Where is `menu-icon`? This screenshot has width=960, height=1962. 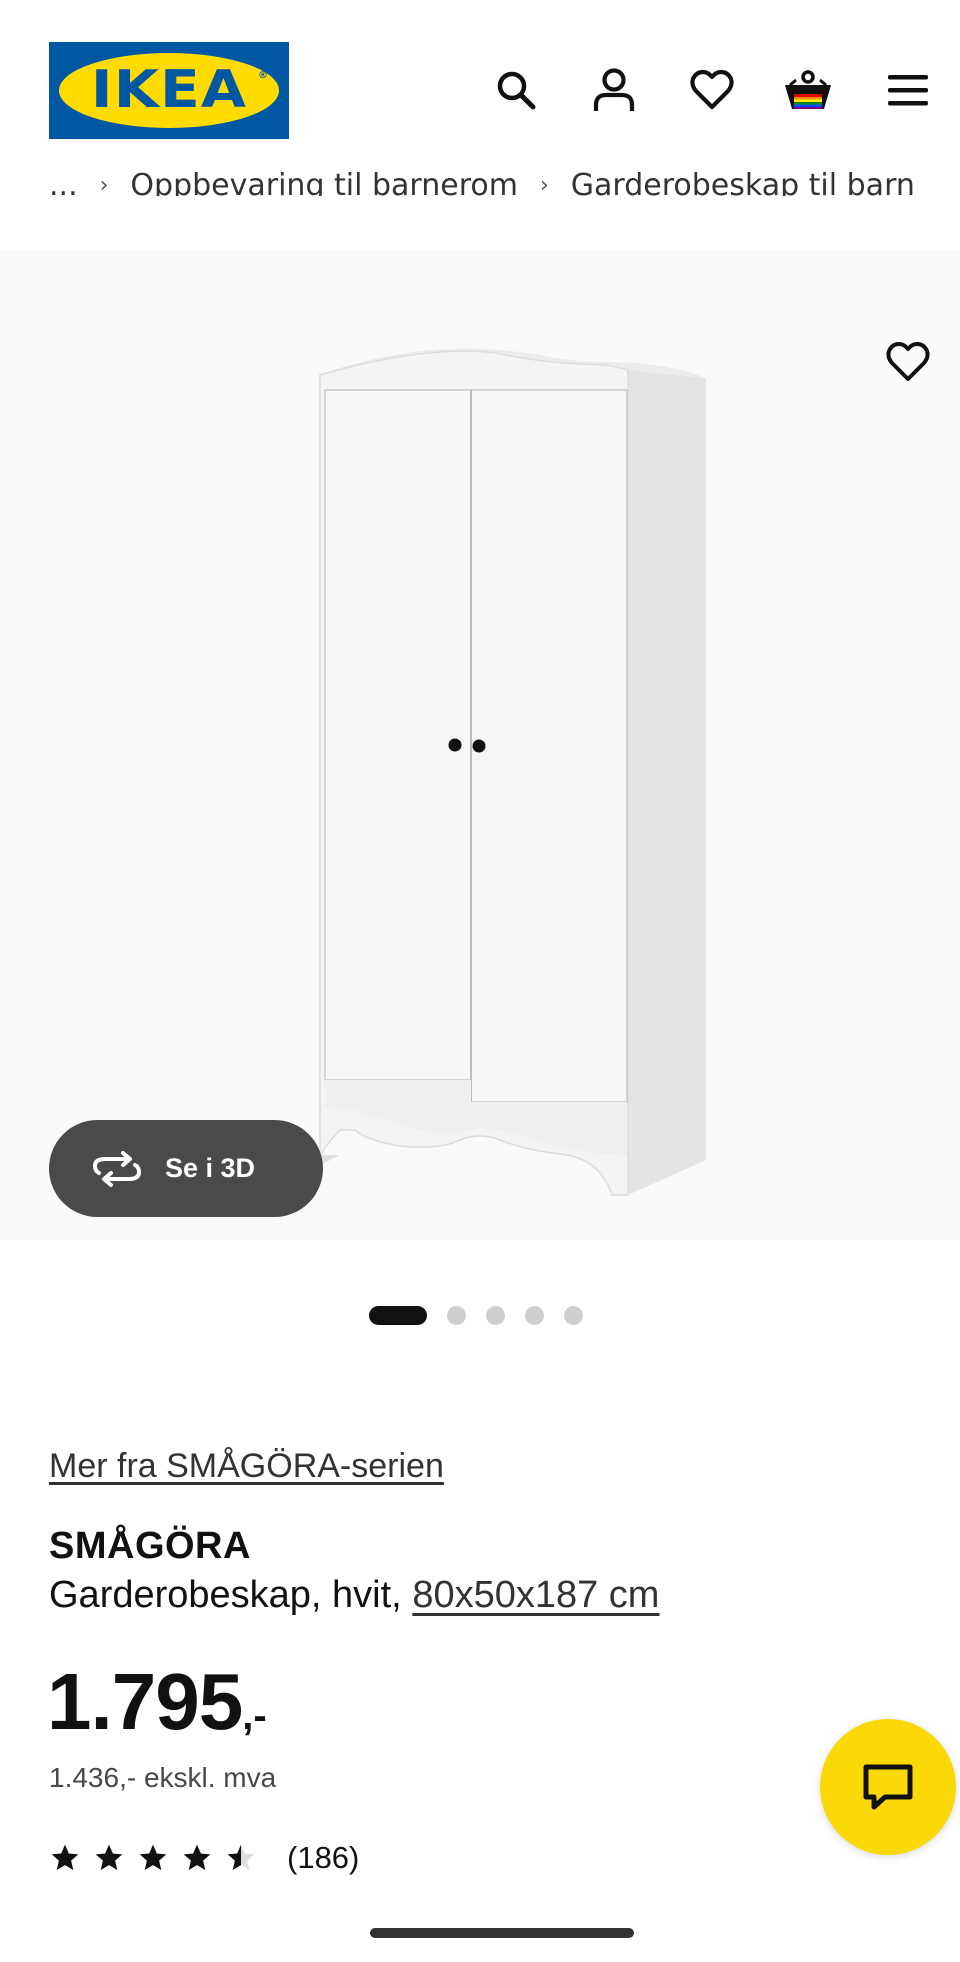 menu-icon is located at coordinates (908, 90).